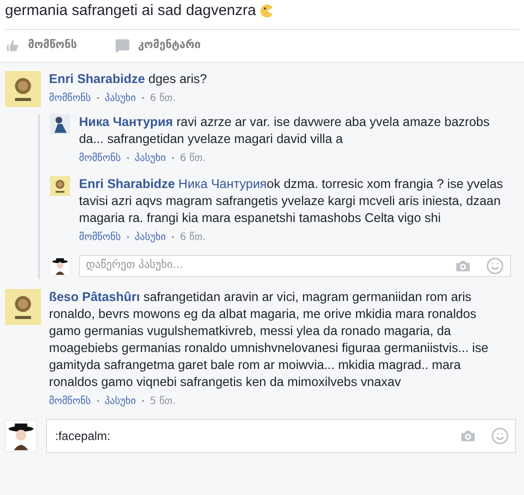 The width and height of the screenshot is (524, 495). Describe the element at coordinates (130, 11) in the screenshot. I see `post-text: germania safrangeti ai sad dagvenzra` at that location.